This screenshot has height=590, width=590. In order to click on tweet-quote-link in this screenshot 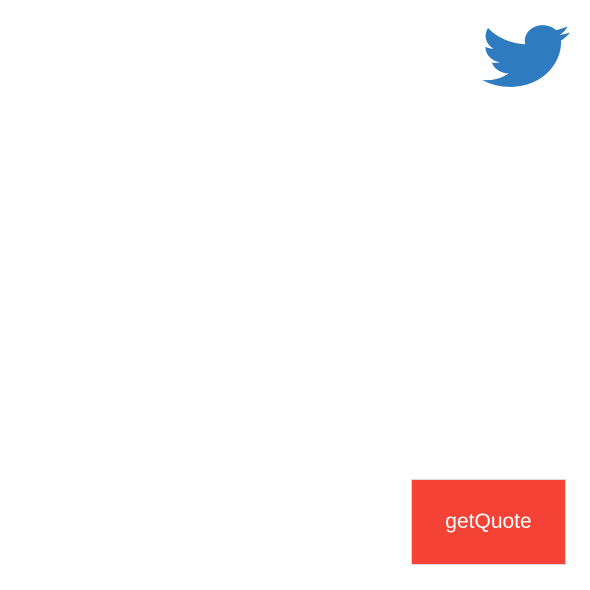, I will do `click(526, 56)`.